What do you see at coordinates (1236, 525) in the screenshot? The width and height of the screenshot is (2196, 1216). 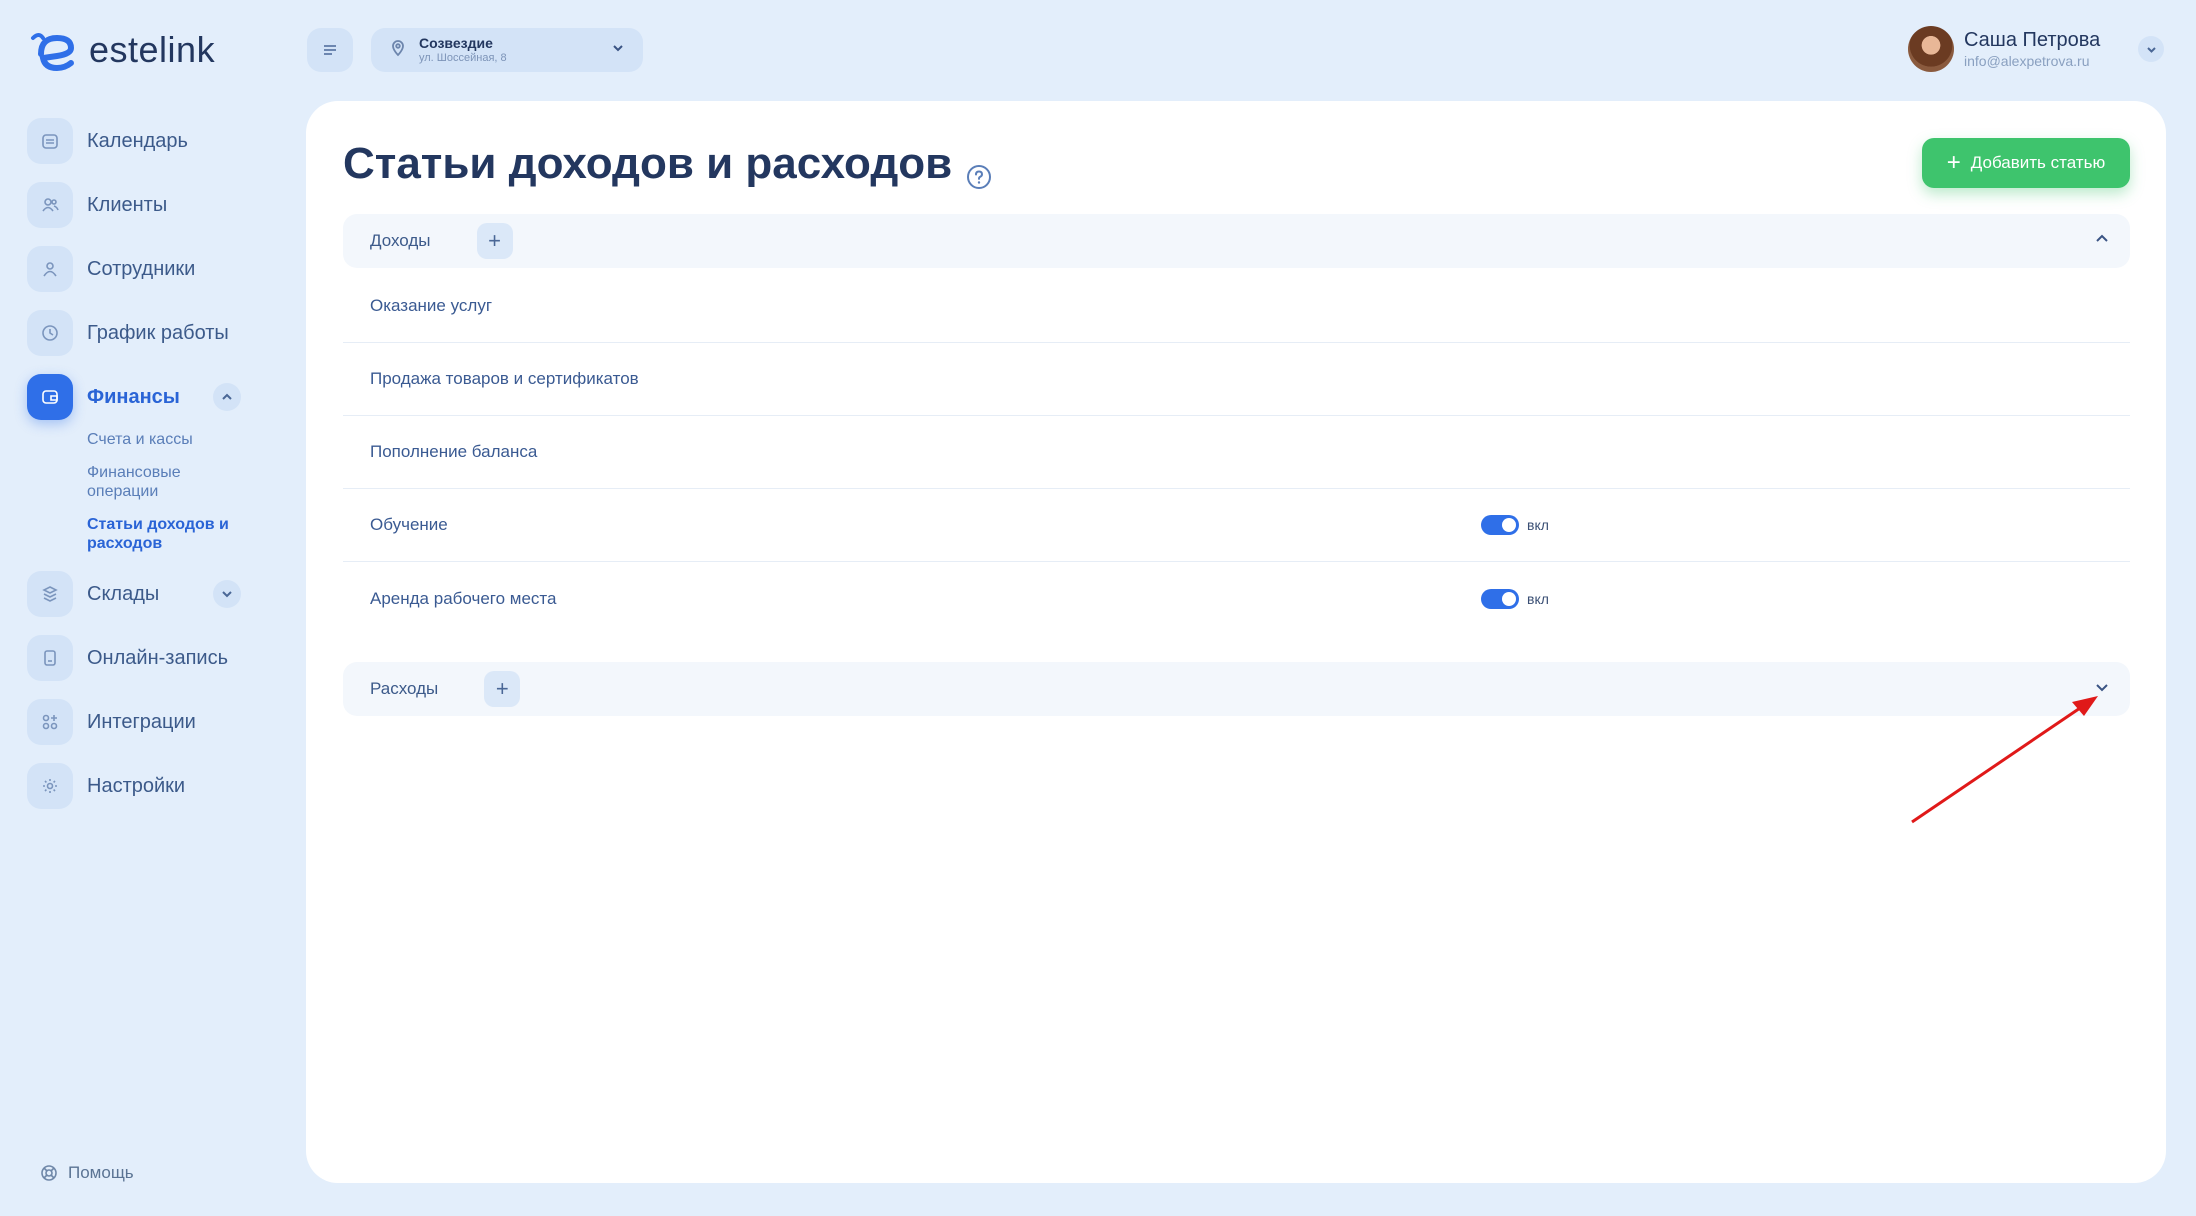 I see `list-item: Обучение вкл` at bounding box center [1236, 525].